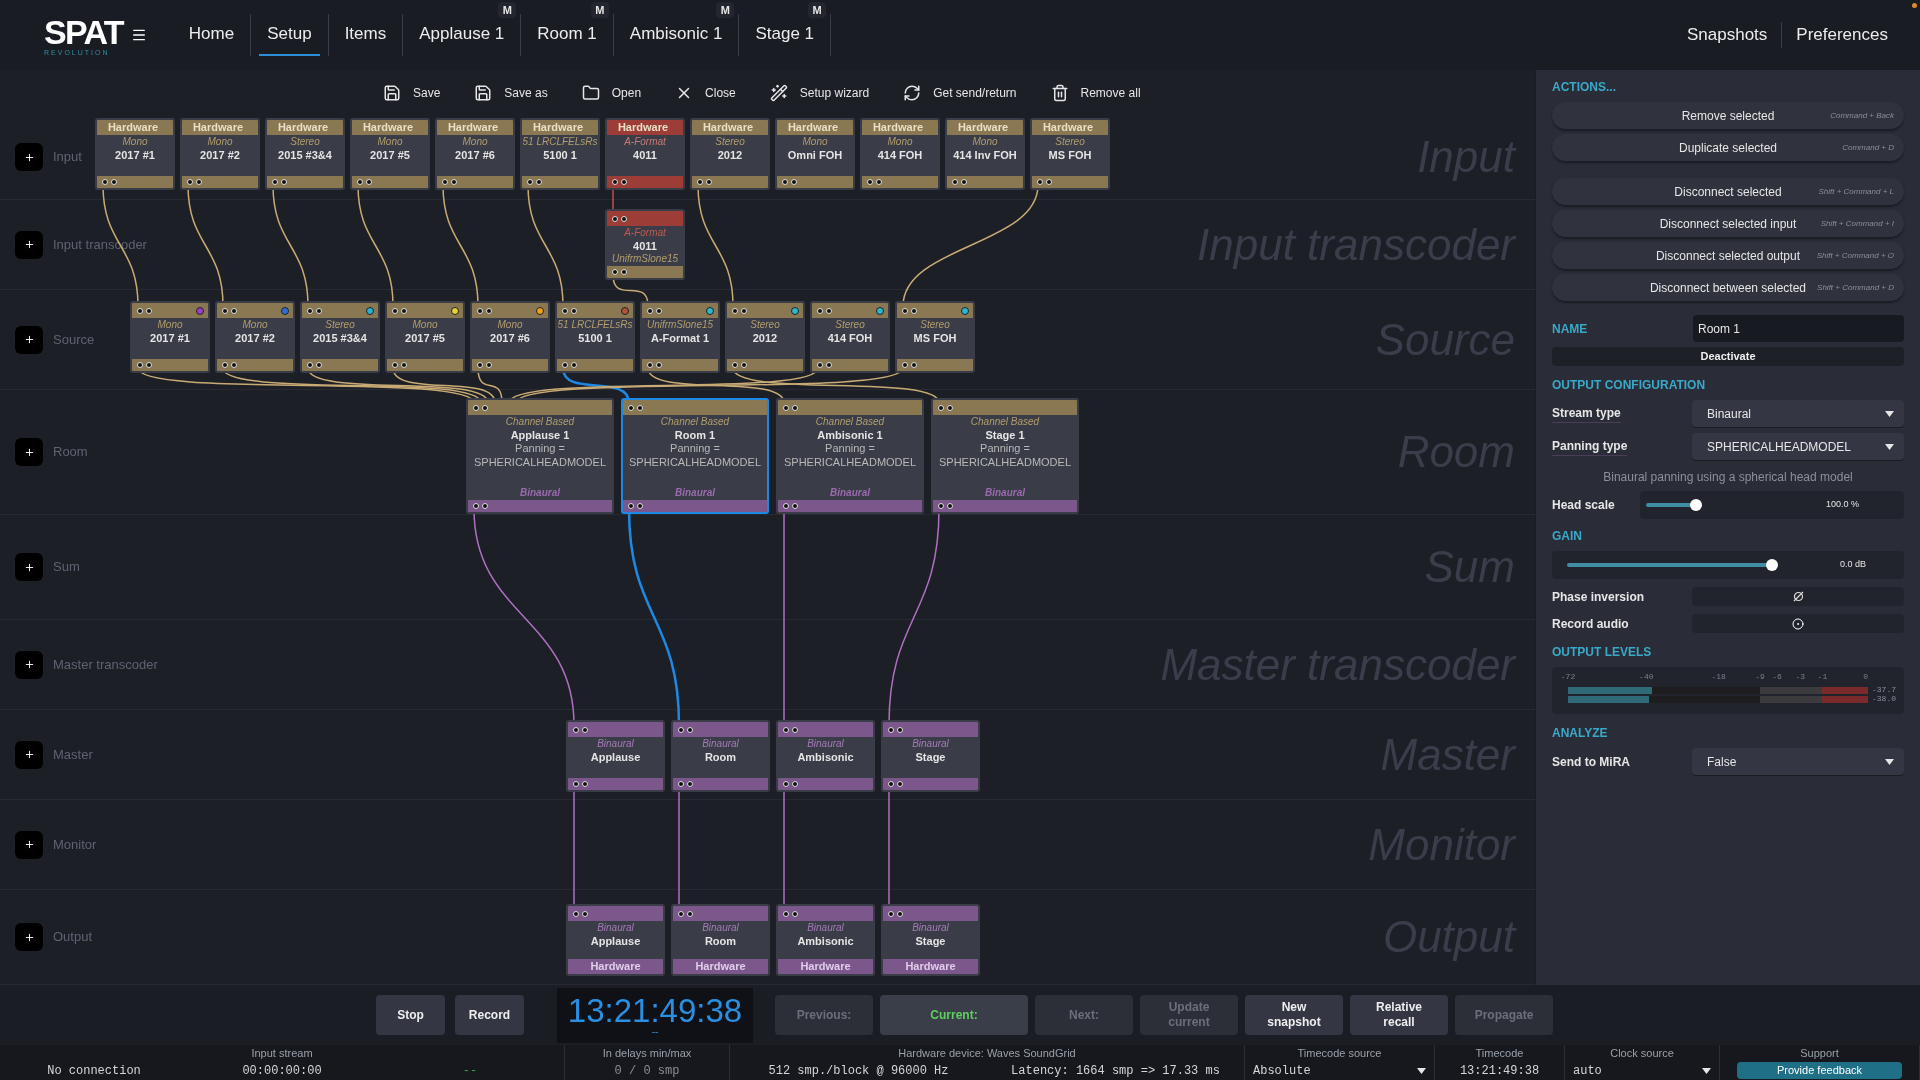  What do you see at coordinates (475, 127) in the screenshot?
I see `node-header: Hardware` at bounding box center [475, 127].